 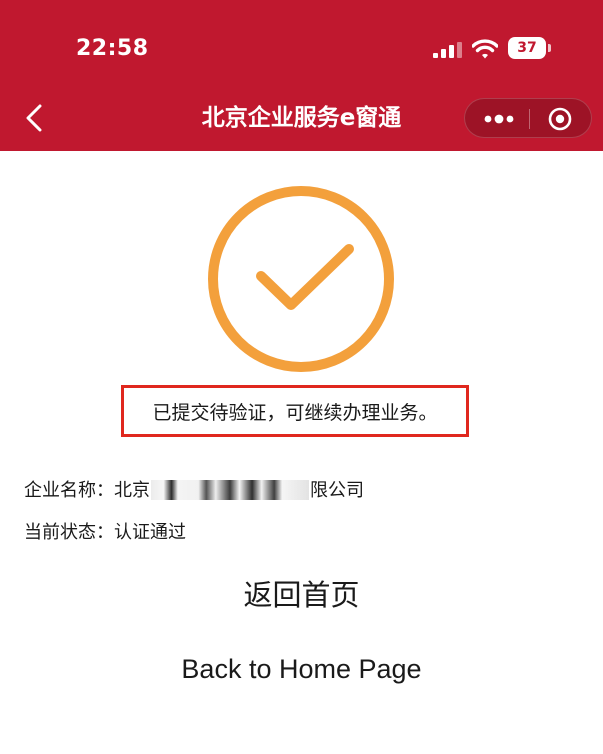 I want to click on result-message-box: 已提交待验证，可继续办理业务。, so click(x=295, y=411).